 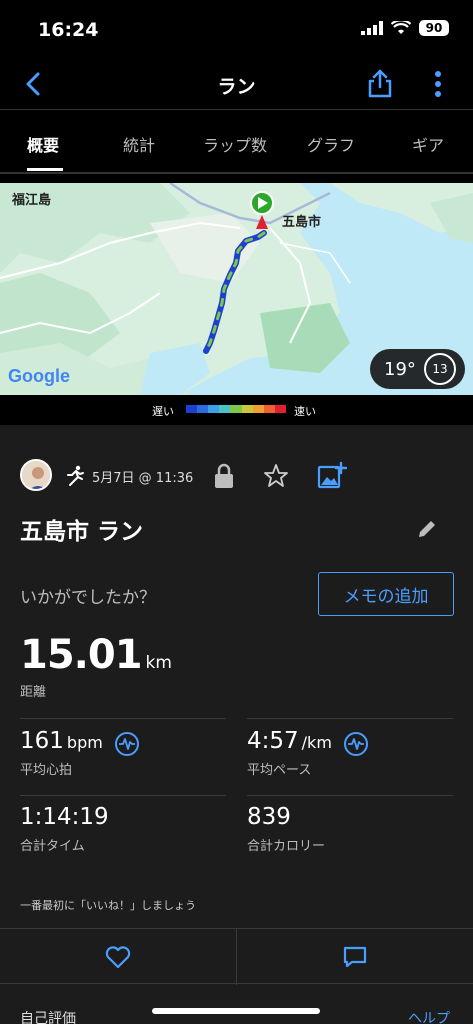 What do you see at coordinates (236, 87) in the screenshot?
I see `nav-title: ラン` at bounding box center [236, 87].